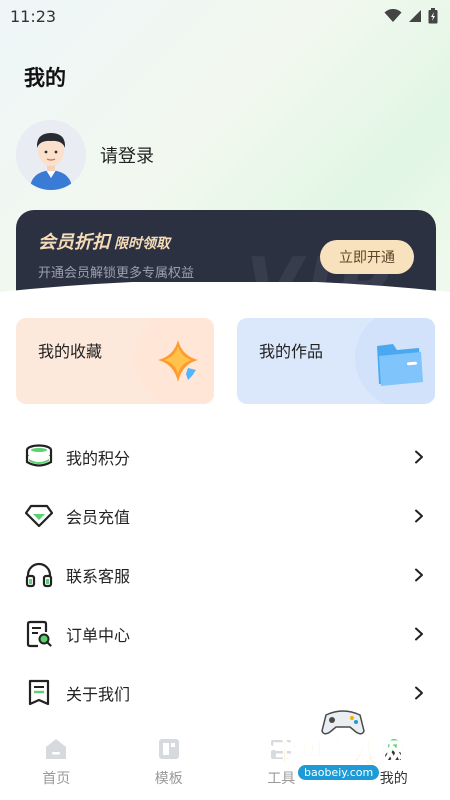 The width and height of the screenshot is (450, 800). Describe the element at coordinates (98, 694) in the screenshot. I see `menu-label: 关于我们` at that location.